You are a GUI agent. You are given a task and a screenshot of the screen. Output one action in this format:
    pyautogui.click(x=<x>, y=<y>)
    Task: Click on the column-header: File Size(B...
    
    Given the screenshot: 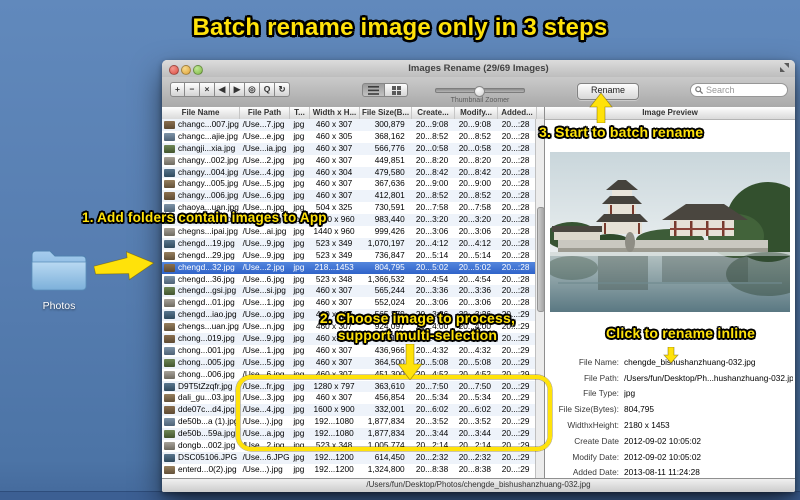 What is the action you would take?
    pyautogui.click(x=386, y=113)
    